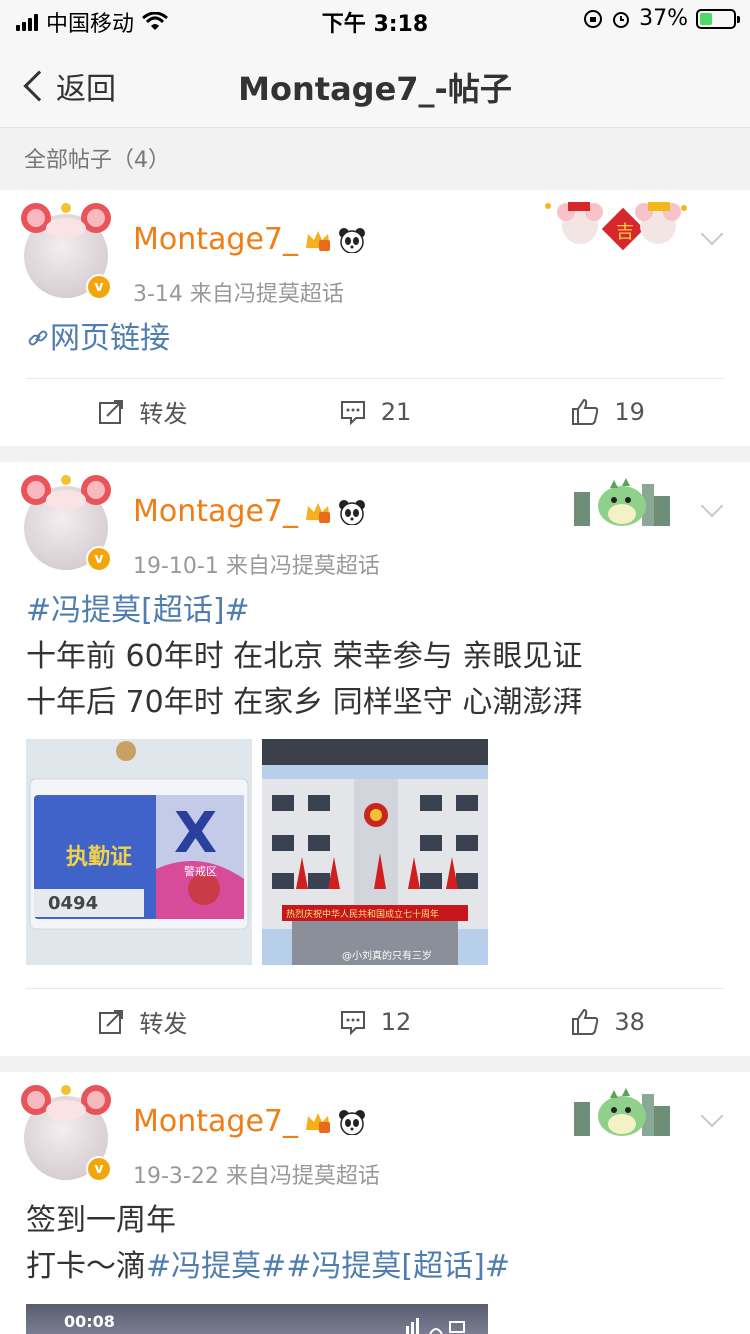 The image size is (750, 1334). Describe the element at coordinates (256, 566) in the screenshot. I see `post-meta: 19-10-1 来自冯提莫超话` at that location.